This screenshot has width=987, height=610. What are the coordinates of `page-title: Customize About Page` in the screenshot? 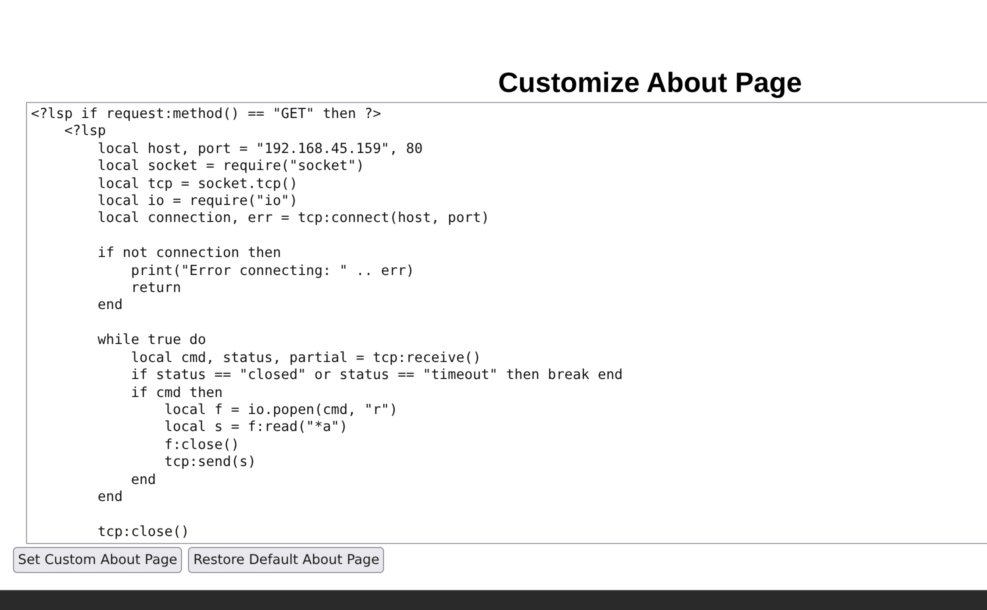 It's located at (650, 83).